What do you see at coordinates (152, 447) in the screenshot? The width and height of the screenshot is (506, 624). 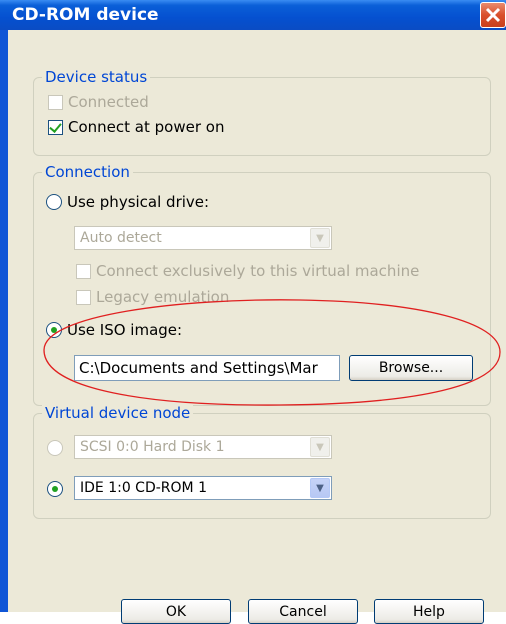 I see `scsi-node-value: SCSI 0:0 Hard Disk 1` at bounding box center [152, 447].